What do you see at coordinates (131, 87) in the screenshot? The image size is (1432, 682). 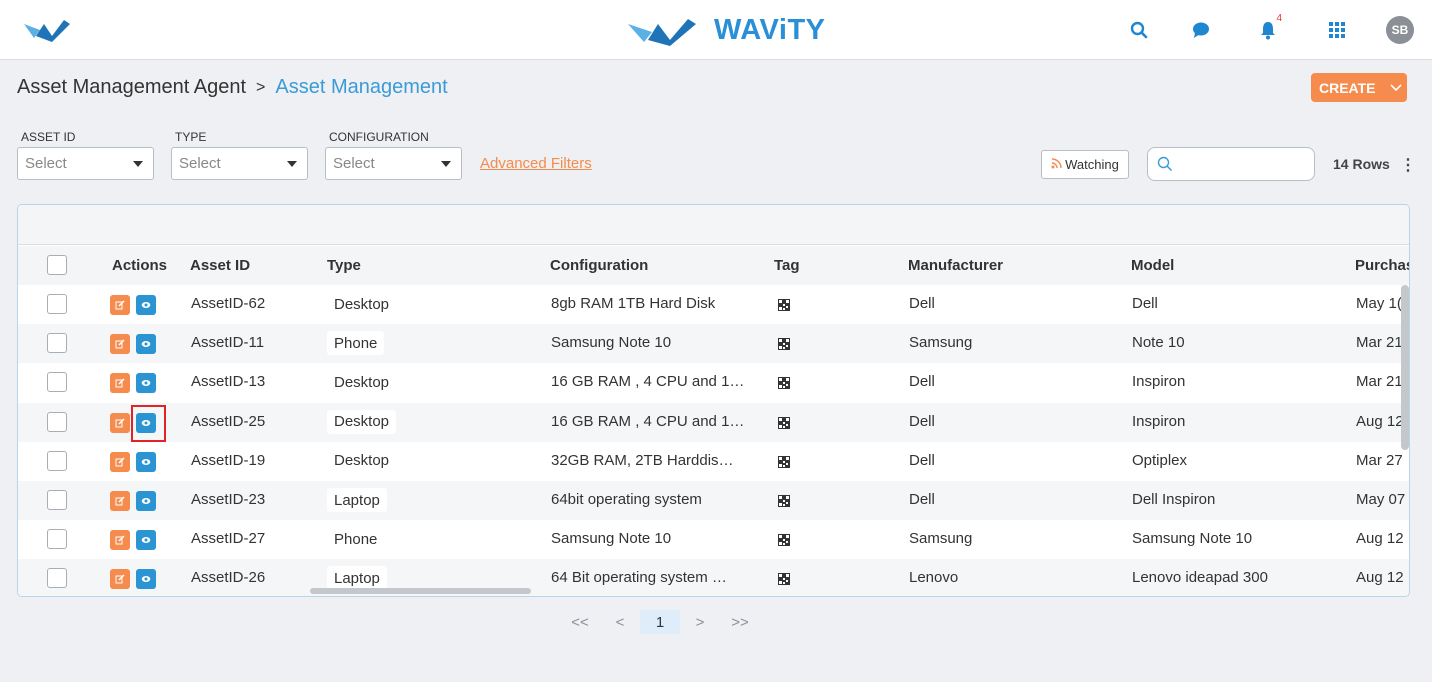 I see `breadcrumb-root: Asset Management Agent` at bounding box center [131, 87].